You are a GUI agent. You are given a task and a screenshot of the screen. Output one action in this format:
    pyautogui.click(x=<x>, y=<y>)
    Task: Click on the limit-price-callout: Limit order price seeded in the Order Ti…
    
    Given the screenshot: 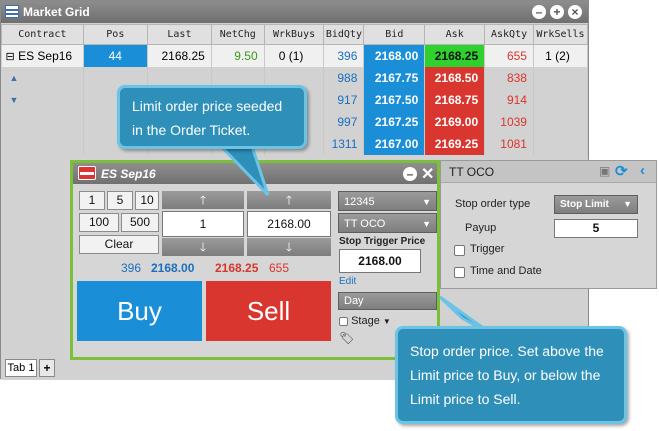 What is the action you would take?
    pyautogui.click(x=212, y=117)
    